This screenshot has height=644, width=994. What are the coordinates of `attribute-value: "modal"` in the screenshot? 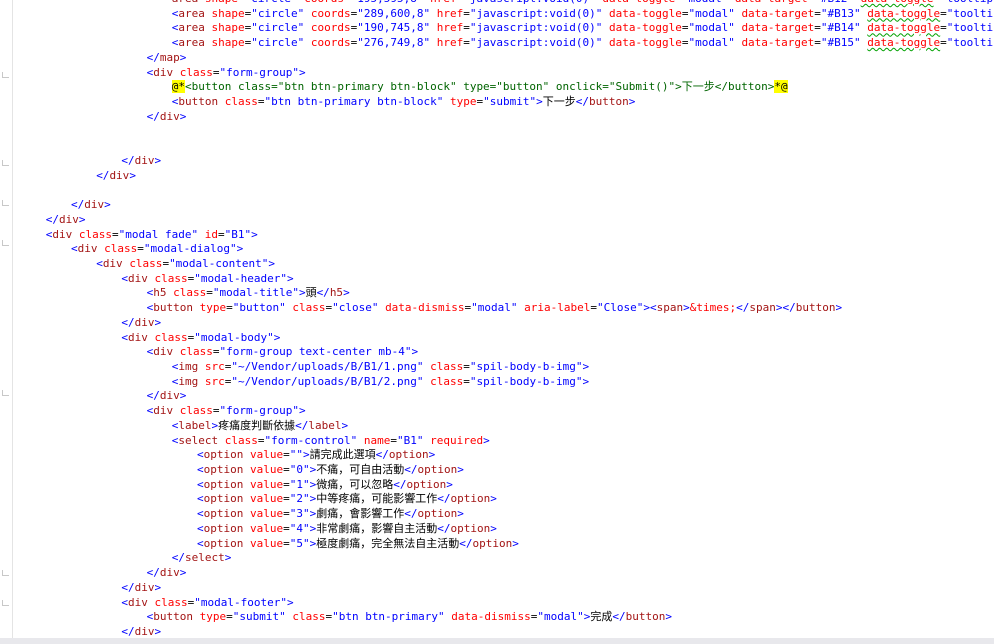 It's located at (560, 617).